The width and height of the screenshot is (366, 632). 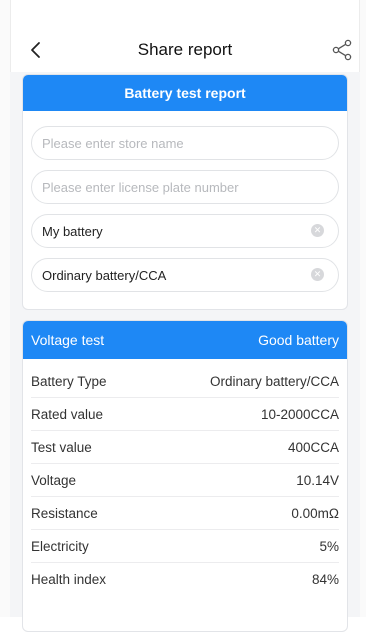 What do you see at coordinates (69, 579) in the screenshot?
I see `row-label: Health index` at bounding box center [69, 579].